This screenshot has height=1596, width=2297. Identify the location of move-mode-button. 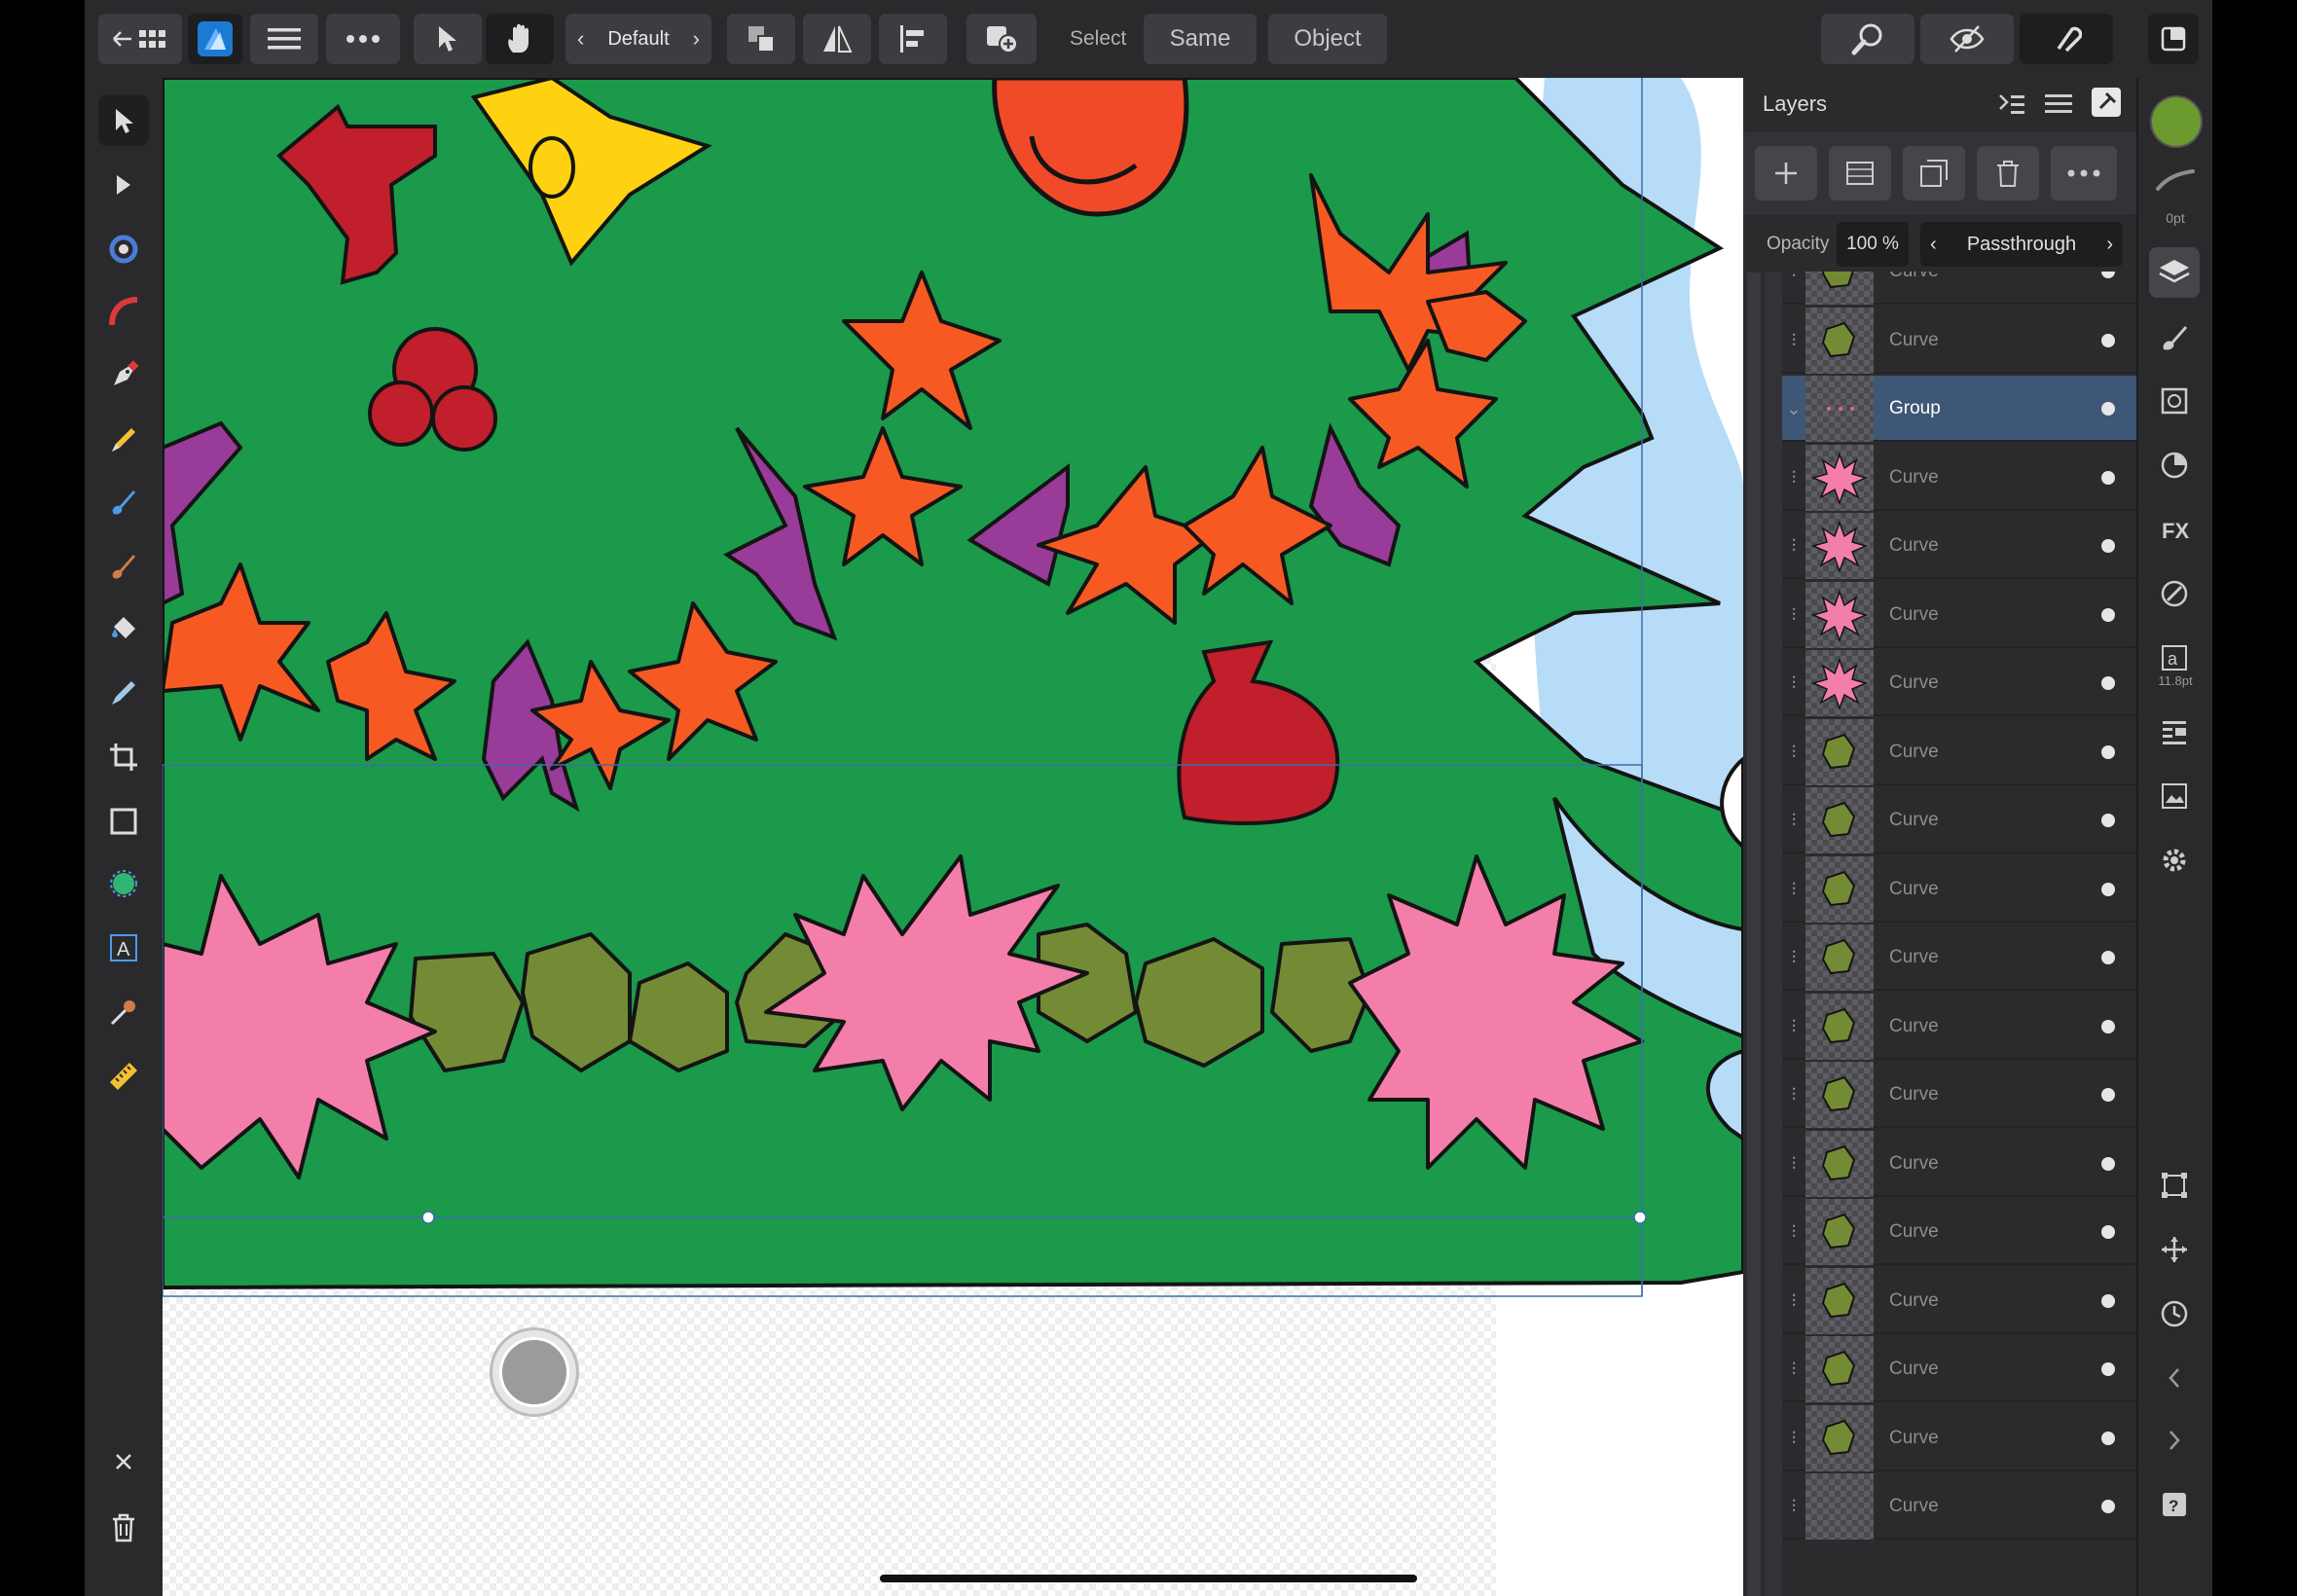
(448, 39).